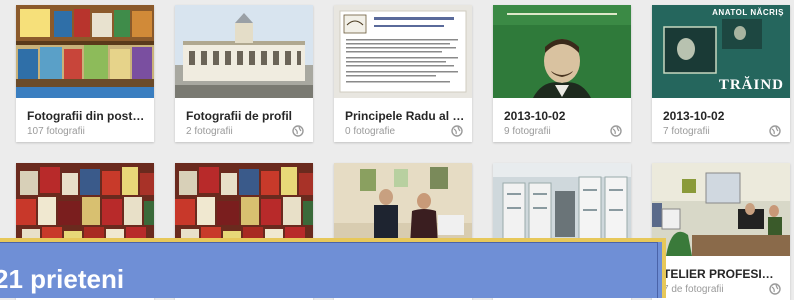  I want to click on album-card: Principele Radu al … 0 fotografie, so click(403, 73).